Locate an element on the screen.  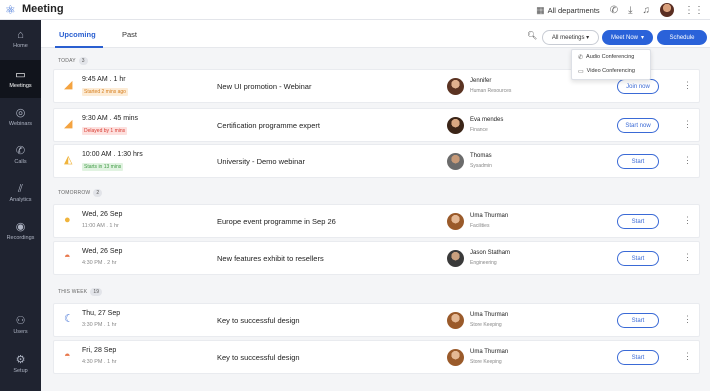
section-label: TOMORROW is located at coordinates (74, 193).